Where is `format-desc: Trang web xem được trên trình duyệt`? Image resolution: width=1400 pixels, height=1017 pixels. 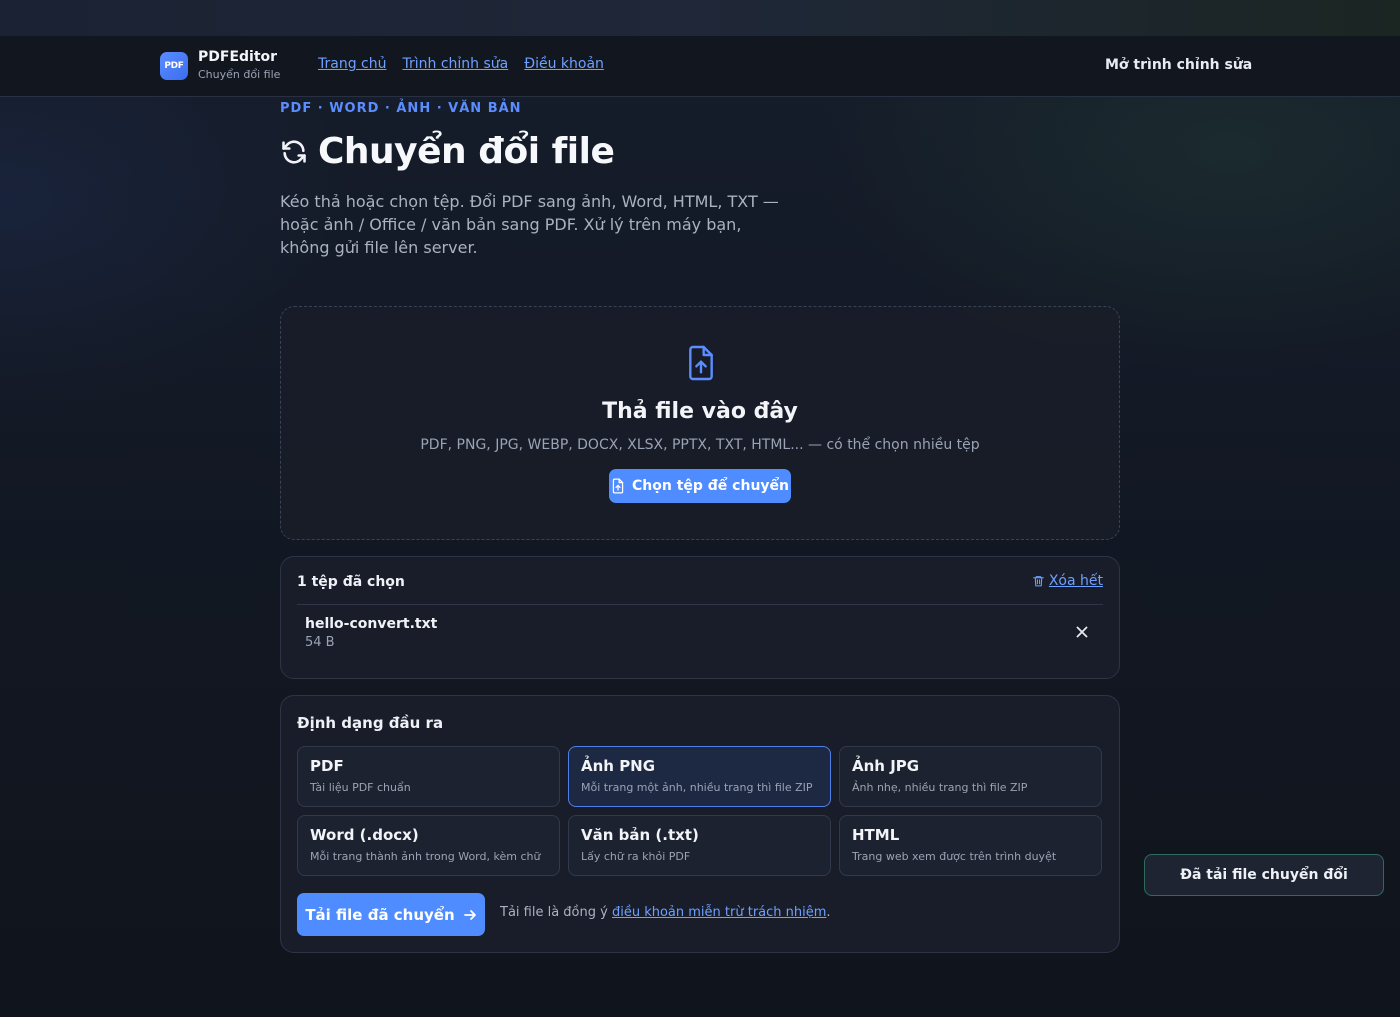
format-desc: Trang web xem được trên trình duyệt is located at coordinates (954, 856).